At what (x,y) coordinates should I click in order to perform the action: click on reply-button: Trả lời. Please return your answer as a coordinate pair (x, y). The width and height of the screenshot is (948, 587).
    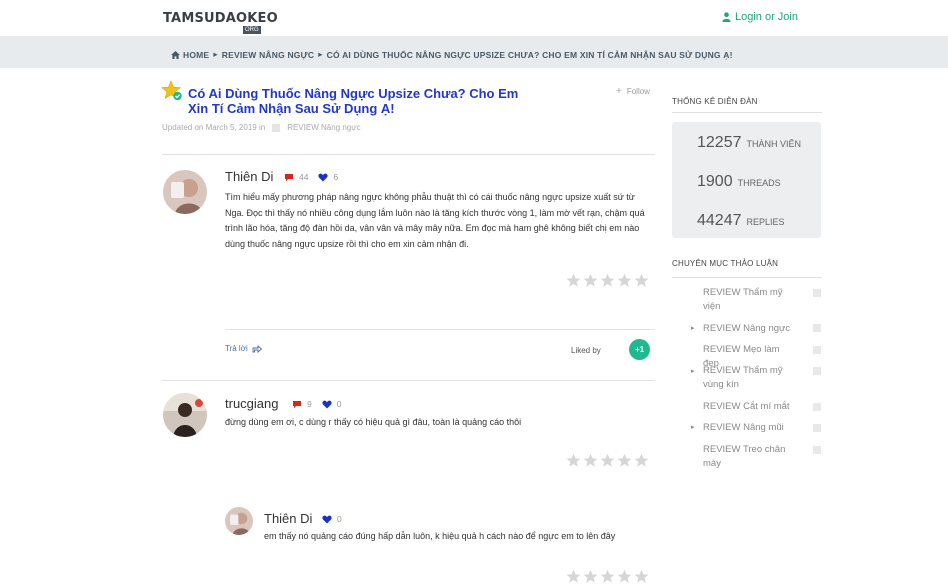
    Looking at the image, I should click on (243, 348).